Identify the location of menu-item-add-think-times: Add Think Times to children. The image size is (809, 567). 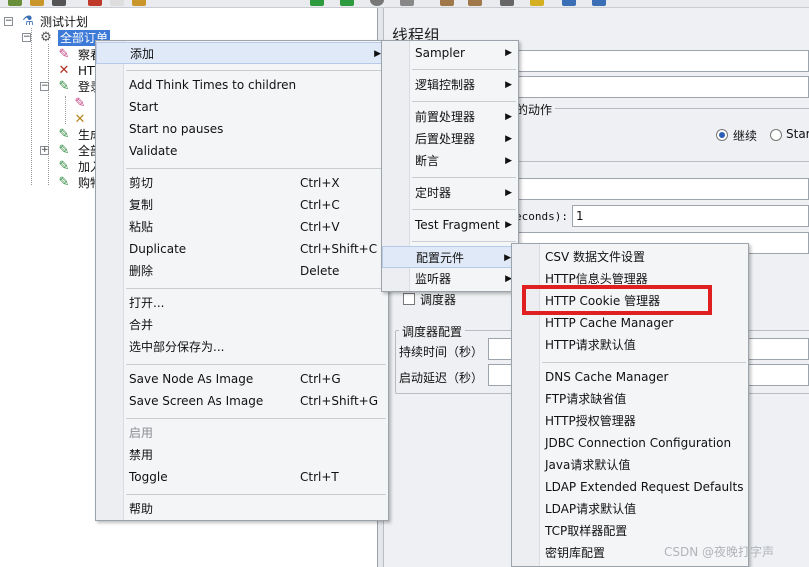
(242, 85).